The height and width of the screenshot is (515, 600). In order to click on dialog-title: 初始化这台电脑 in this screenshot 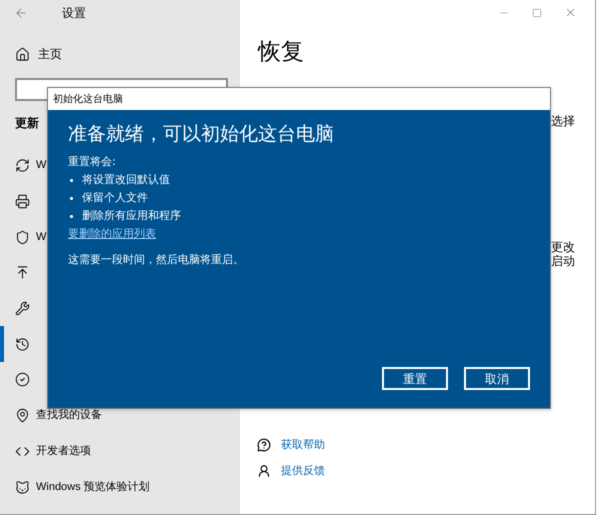, I will do `click(88, 99)`.